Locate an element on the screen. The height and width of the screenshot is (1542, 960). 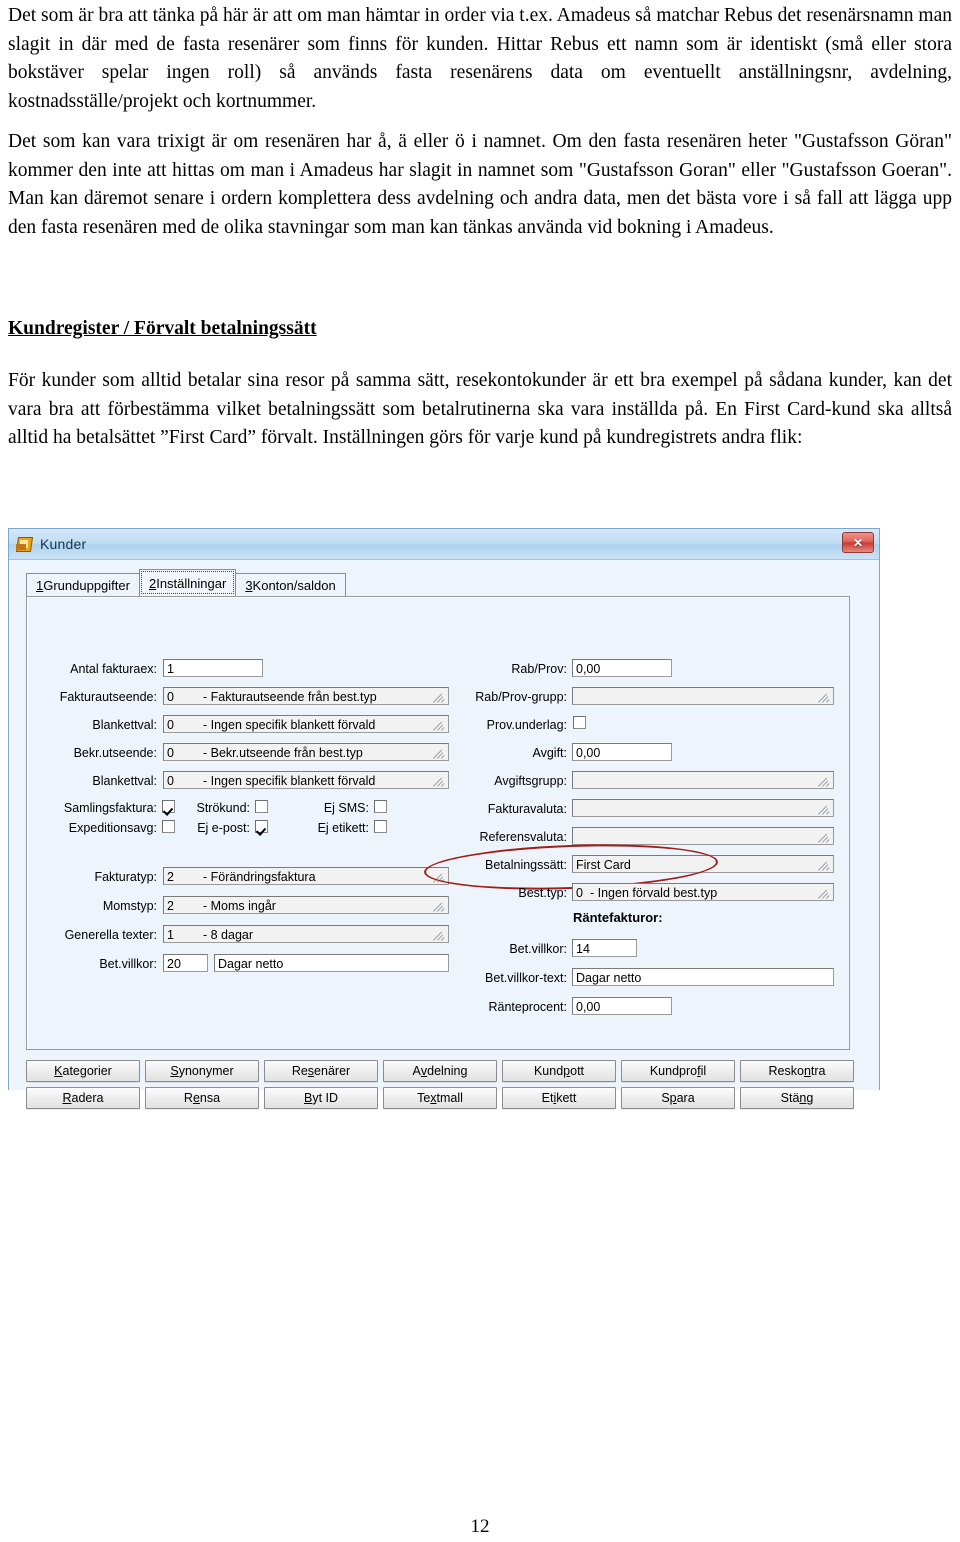
button-resenarer: Re s enärer is located at coordinates (321, 1071).